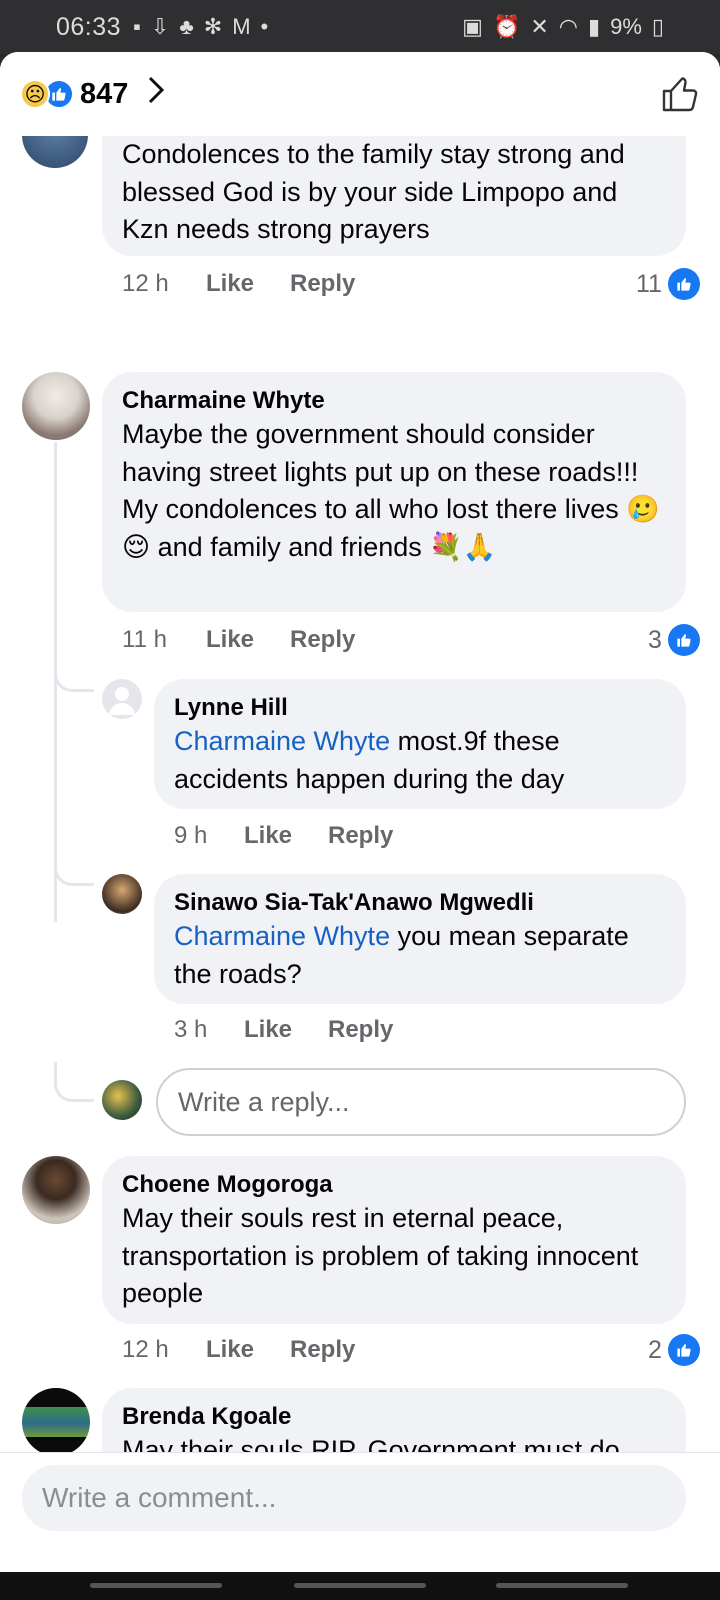 The width and height of the screenshot is (720, 1600). Describe the element at coordinates (394, 401) in the screenshot. I see `comment-author: Charmaine Whyte` at that location.